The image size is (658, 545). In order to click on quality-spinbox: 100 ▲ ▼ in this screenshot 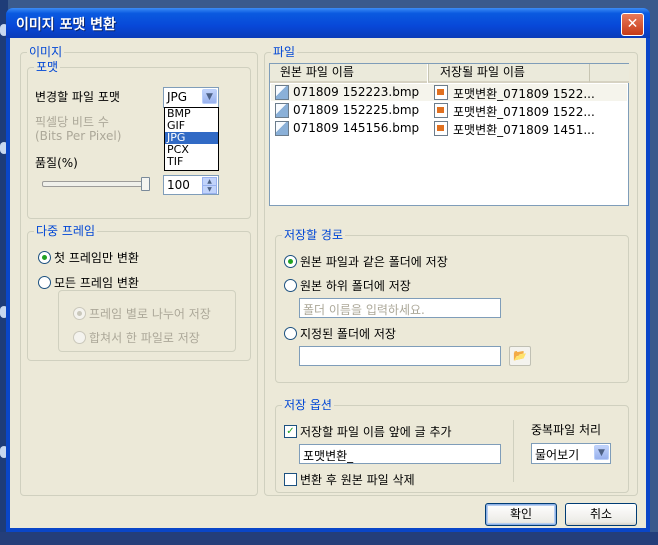, I will do `click(191, 185)`.